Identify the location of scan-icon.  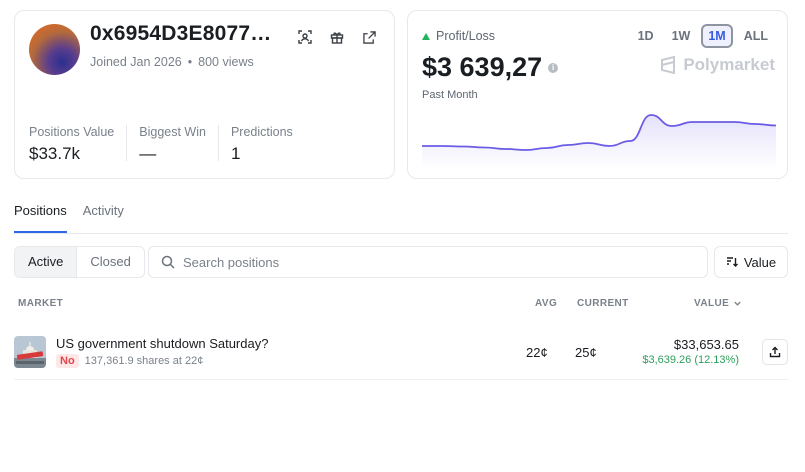
(305, 37).